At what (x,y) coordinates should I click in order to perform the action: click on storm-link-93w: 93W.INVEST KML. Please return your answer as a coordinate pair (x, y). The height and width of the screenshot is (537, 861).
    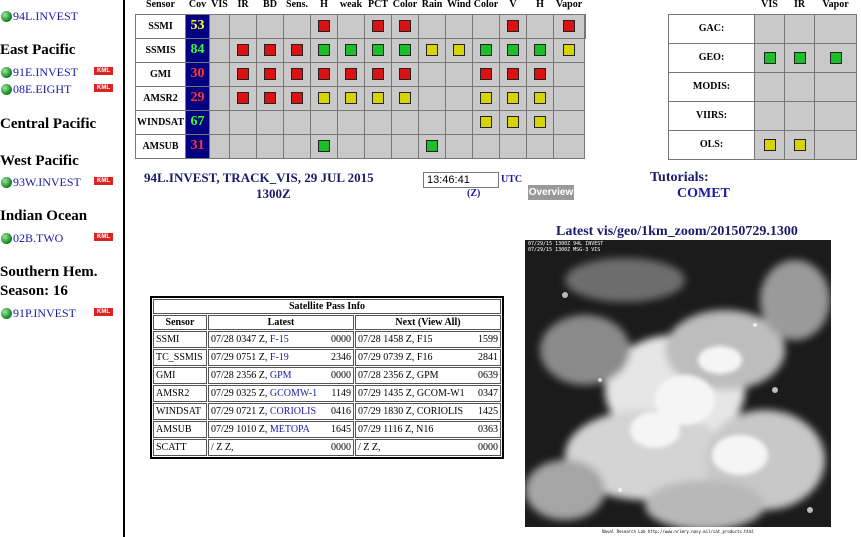
    Looking at the image, I should click on (61, 182).